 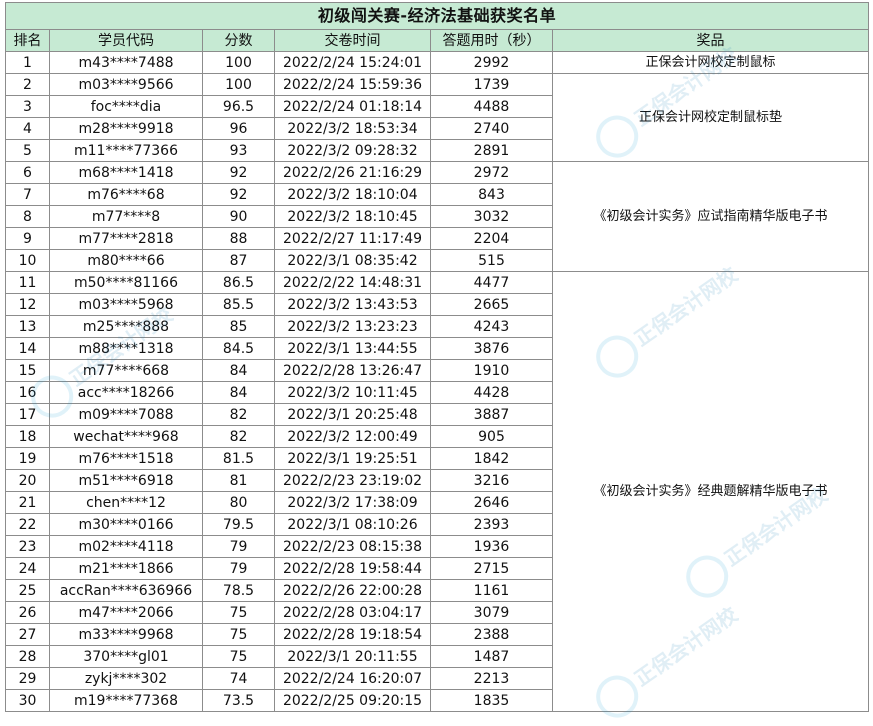 I want to click on cell-rank: 12, so click(x=27, y=304).